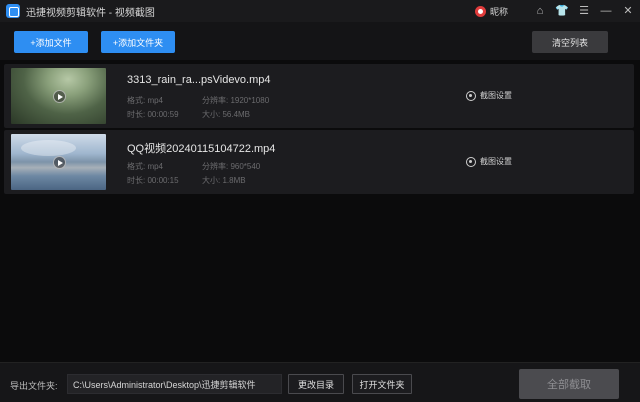 Image resolution: width=640 pixels, height=402 pixels. What do you see at coordinates (606, 11) in the screenshot?
I see `minimize-icon: —` at bounding box center [606, 11].